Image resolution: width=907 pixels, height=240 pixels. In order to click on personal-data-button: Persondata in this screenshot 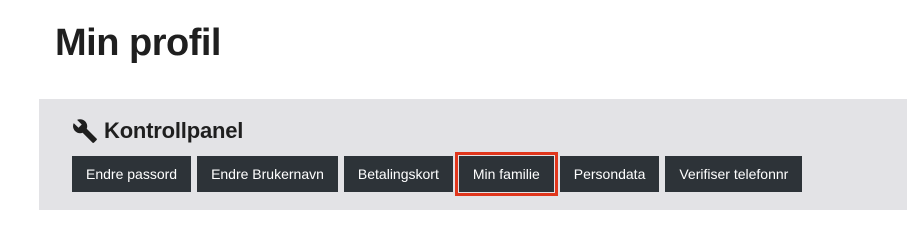, I will do `click(609, 174)`.